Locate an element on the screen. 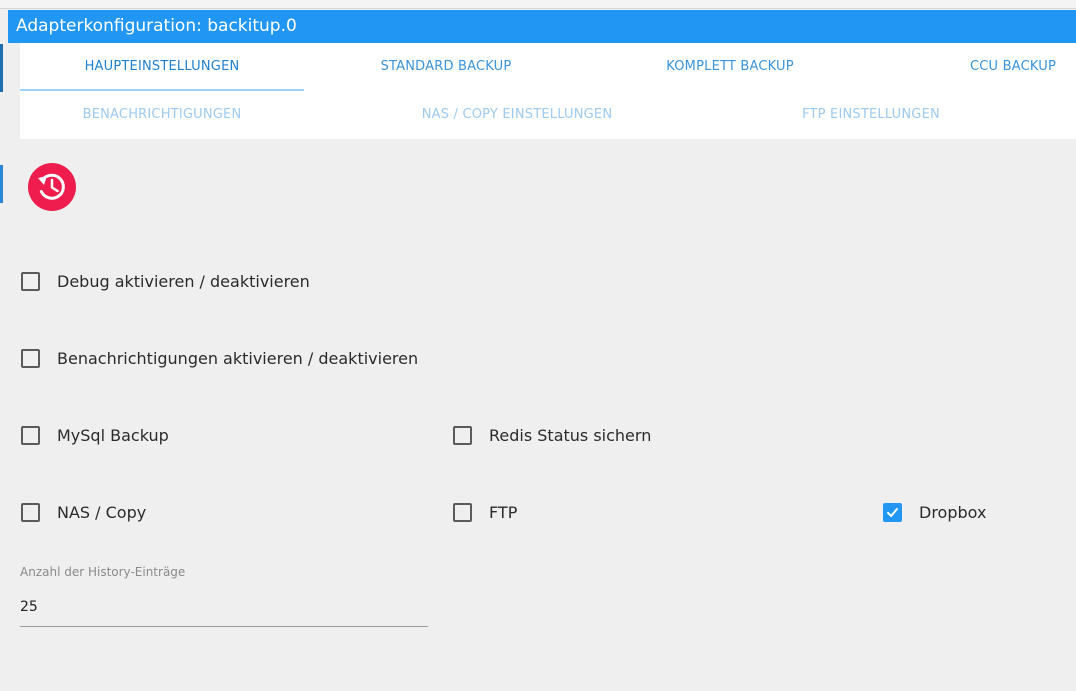  mysql-option: MySql Backup is located at coordinates (95, 435).